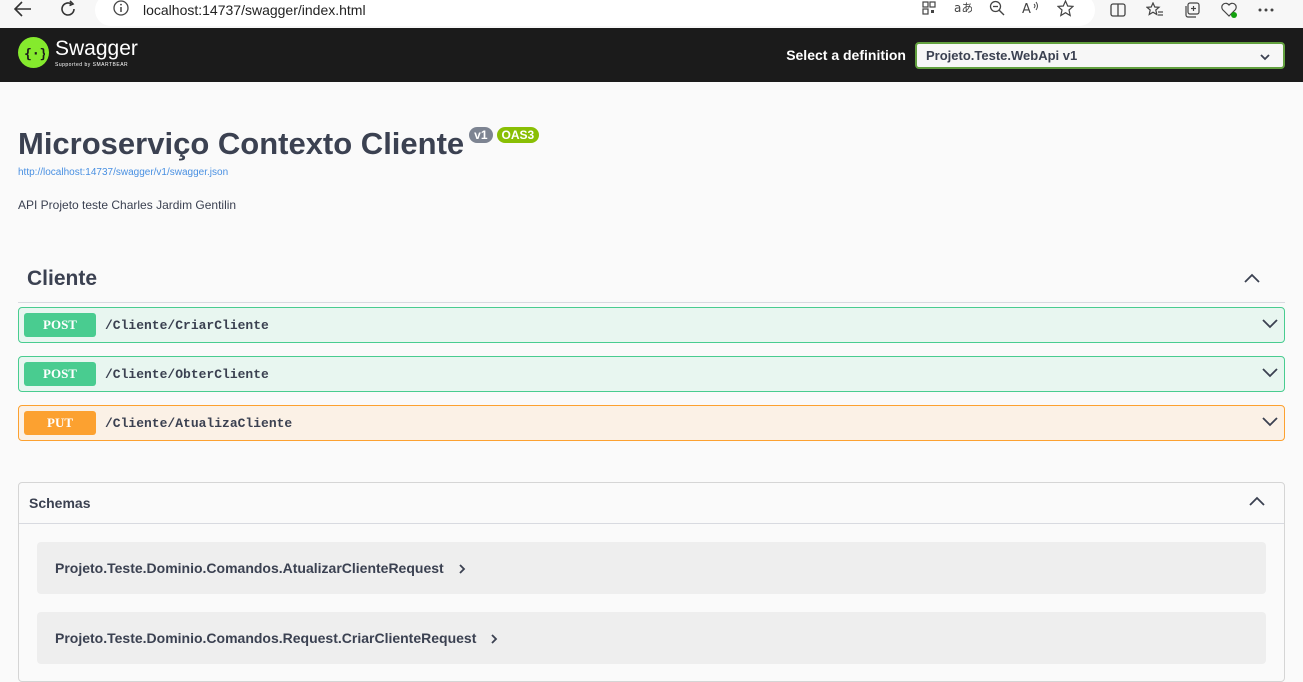  What do you see at coordinates (651, 374) in the screenshot?
I see `operation-post-obter-cliente: POST /Cliente/ObterCliente` at bounding box center [651, 374].